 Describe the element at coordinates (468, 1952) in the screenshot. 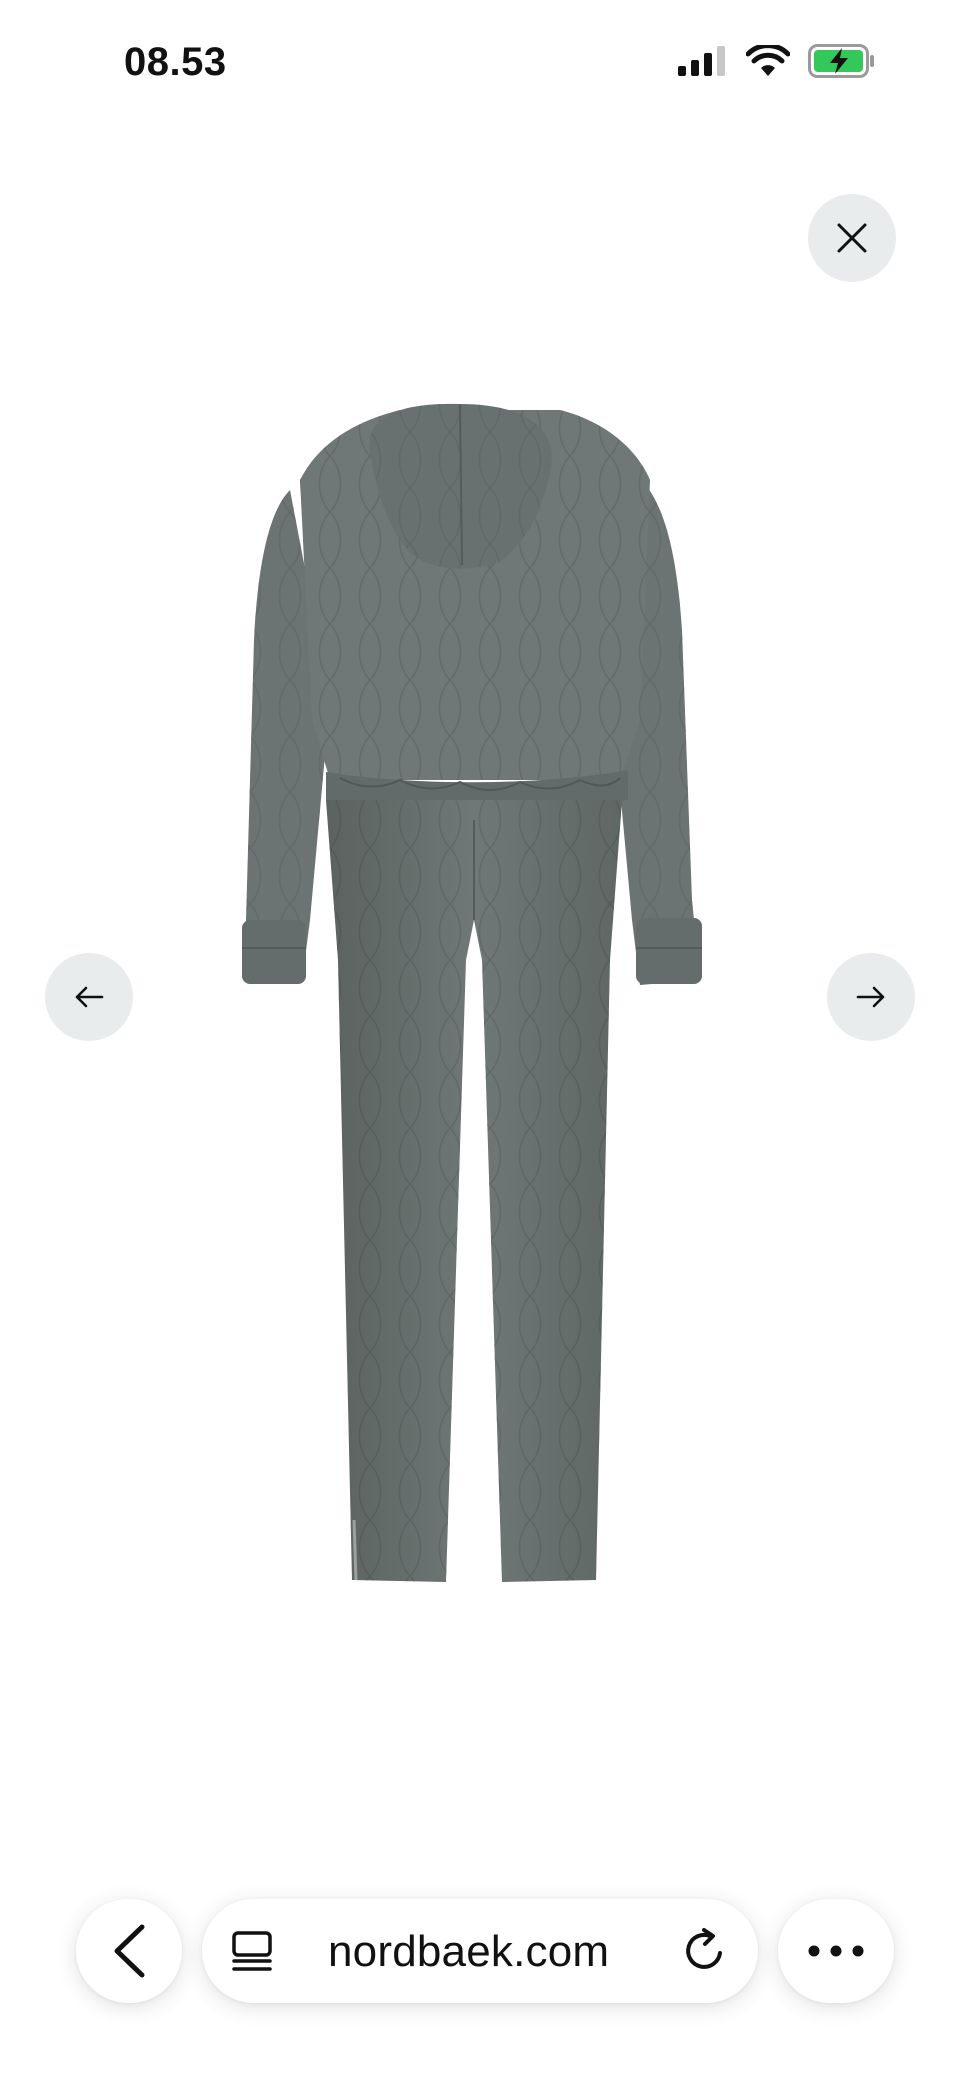

I see `url-text: nordbaek.com` at that location.